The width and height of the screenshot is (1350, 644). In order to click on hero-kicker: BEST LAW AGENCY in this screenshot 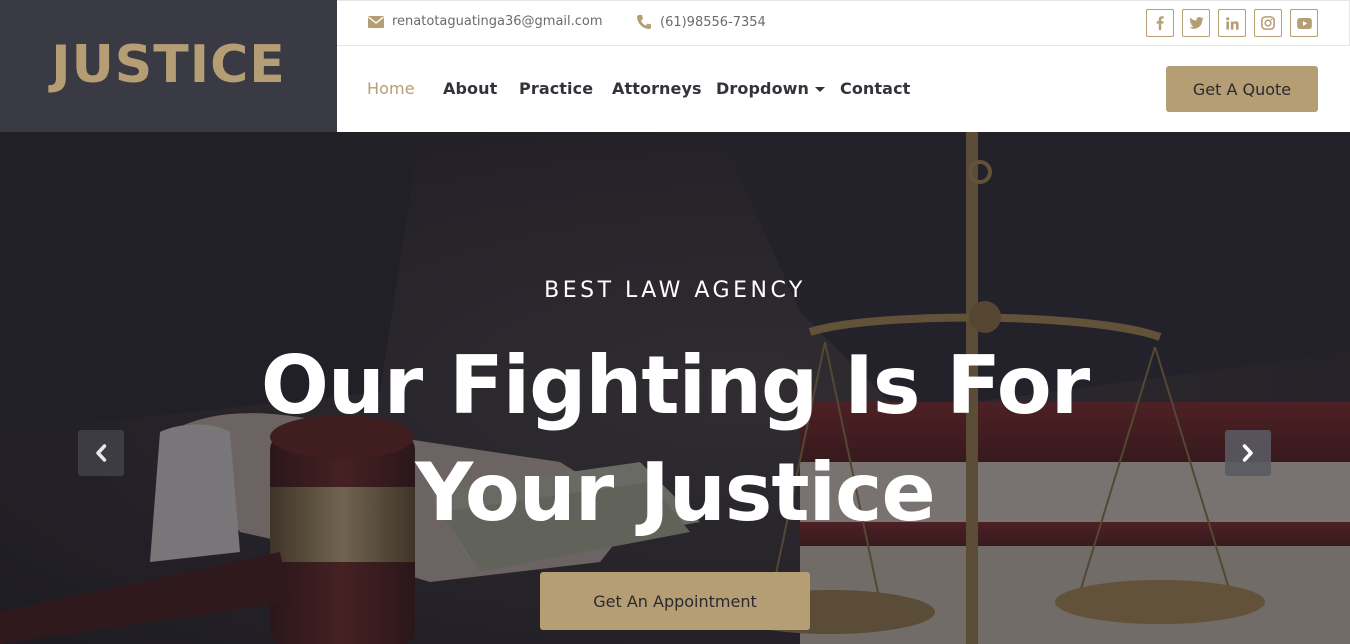, I will do `click(675, 290)`.